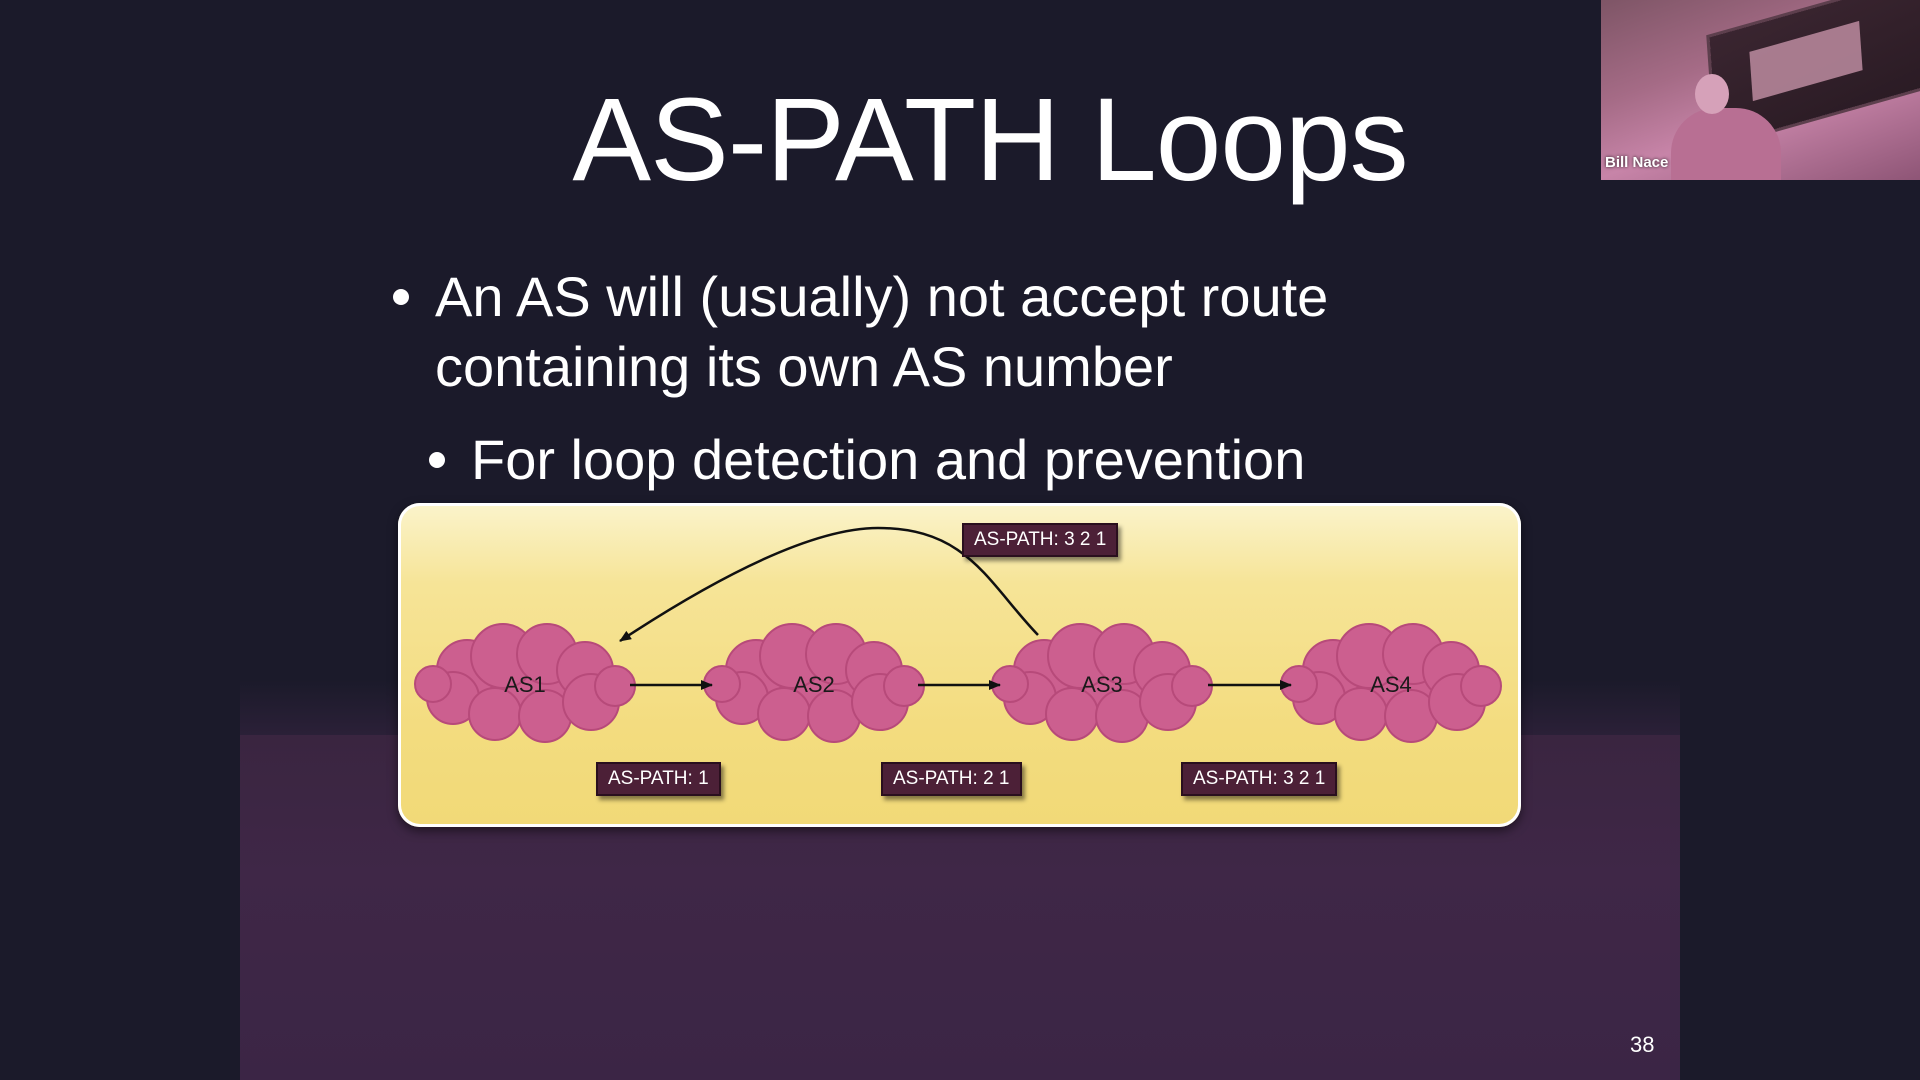 The height and width of the screenshot is (1080, 1920). Describe the element at coordinates (658, 779) in the screenshot. I see `path-tag-as1: AS-PATH: 1` at that location.